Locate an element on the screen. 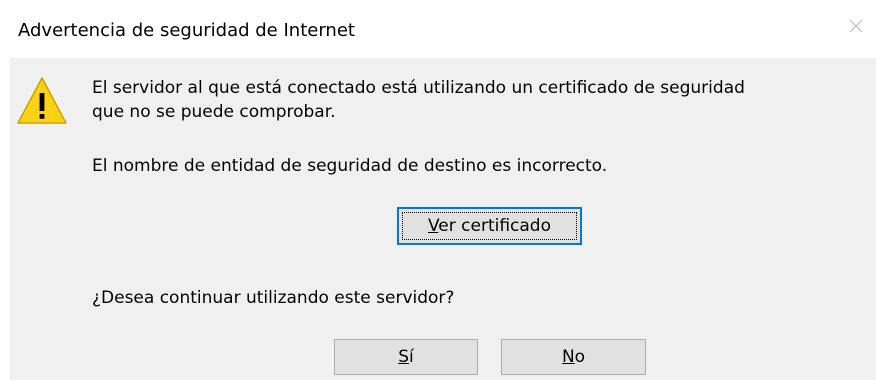 The width and height of the screenshot is (876, 380). view-certificate-button: Ver certificado is located at coordinates (489, 226).